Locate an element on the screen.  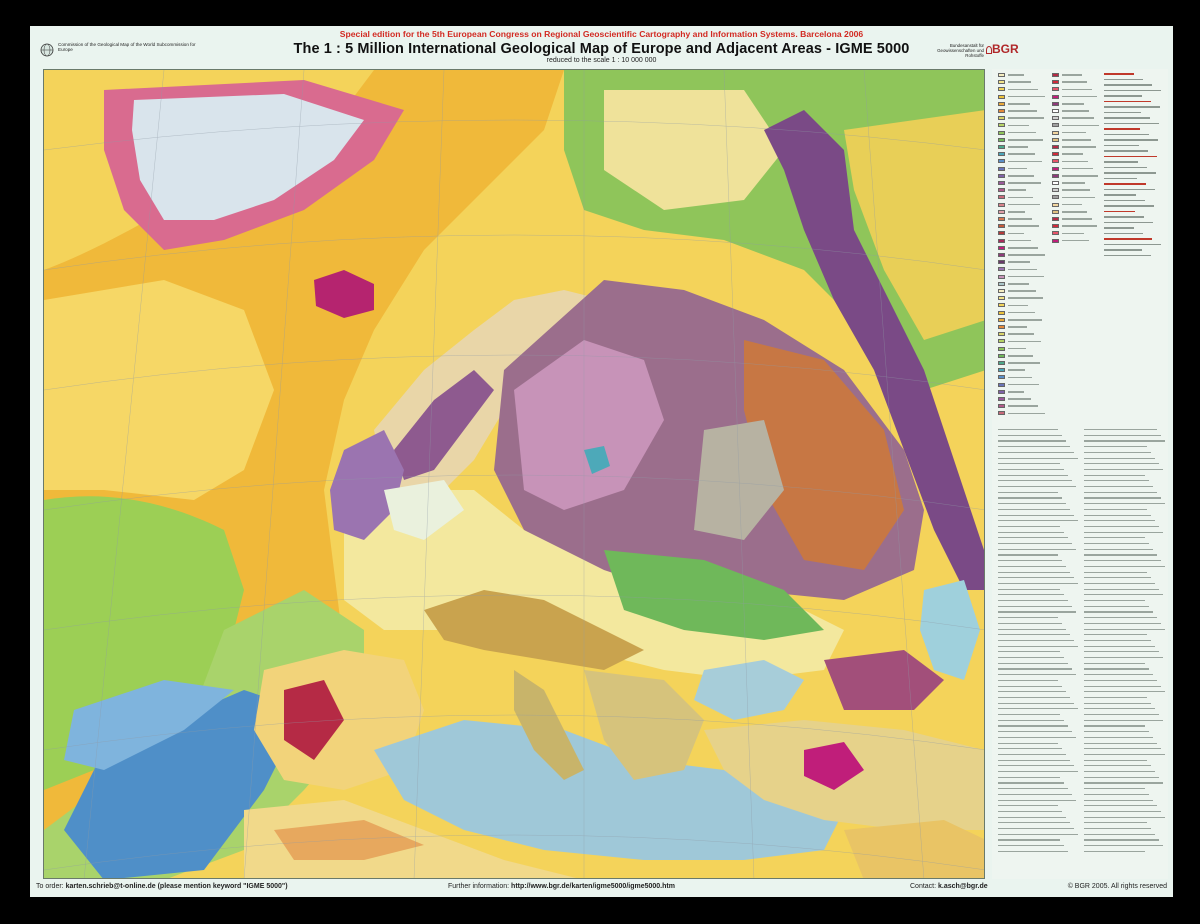
contact-email-link: k.asch@bgr.de is located at coordinates (963, 886).